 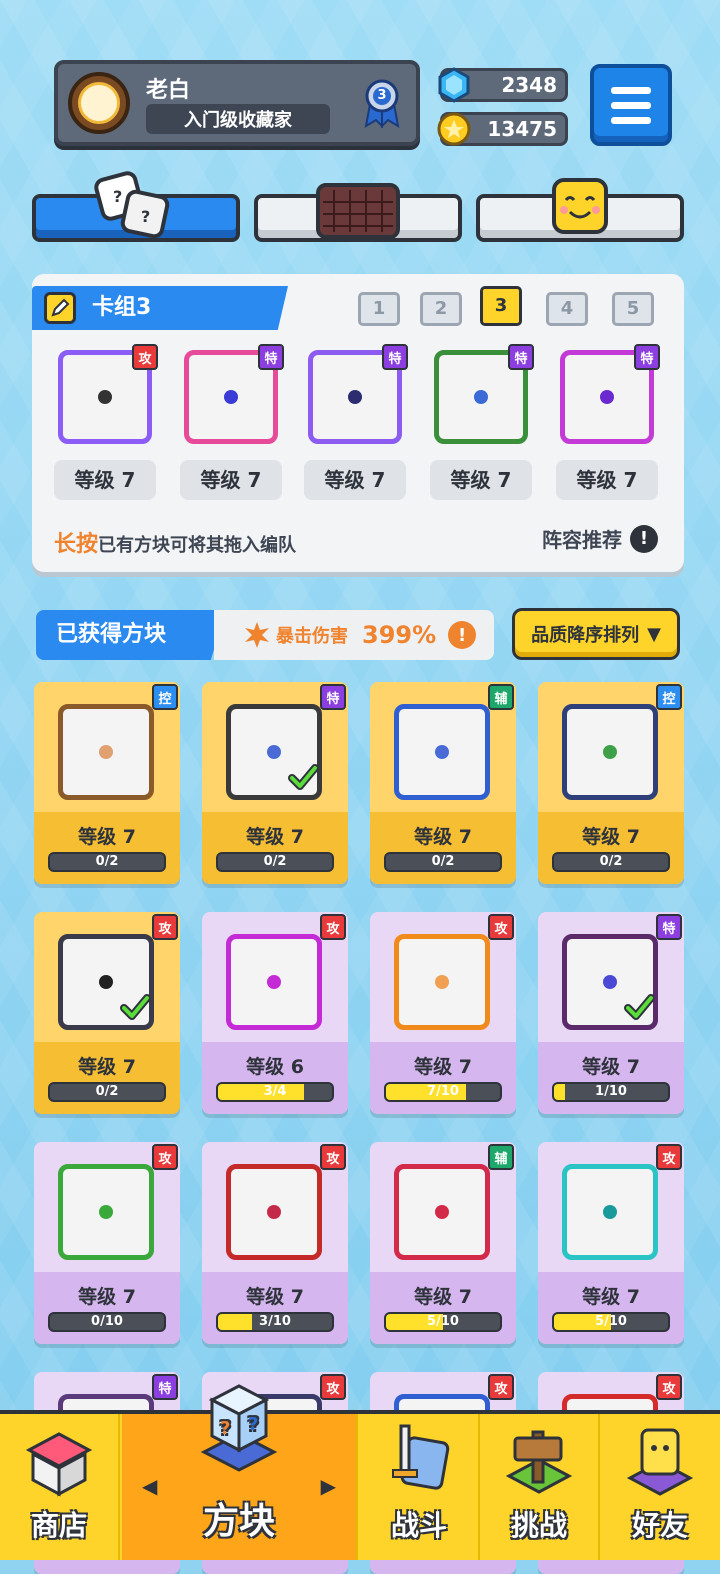 What do you see at coordinates (107, 1013) in the screenshot?
I see `block-card: 攻等级 7 0/2` at bounding box center [107, 1013].